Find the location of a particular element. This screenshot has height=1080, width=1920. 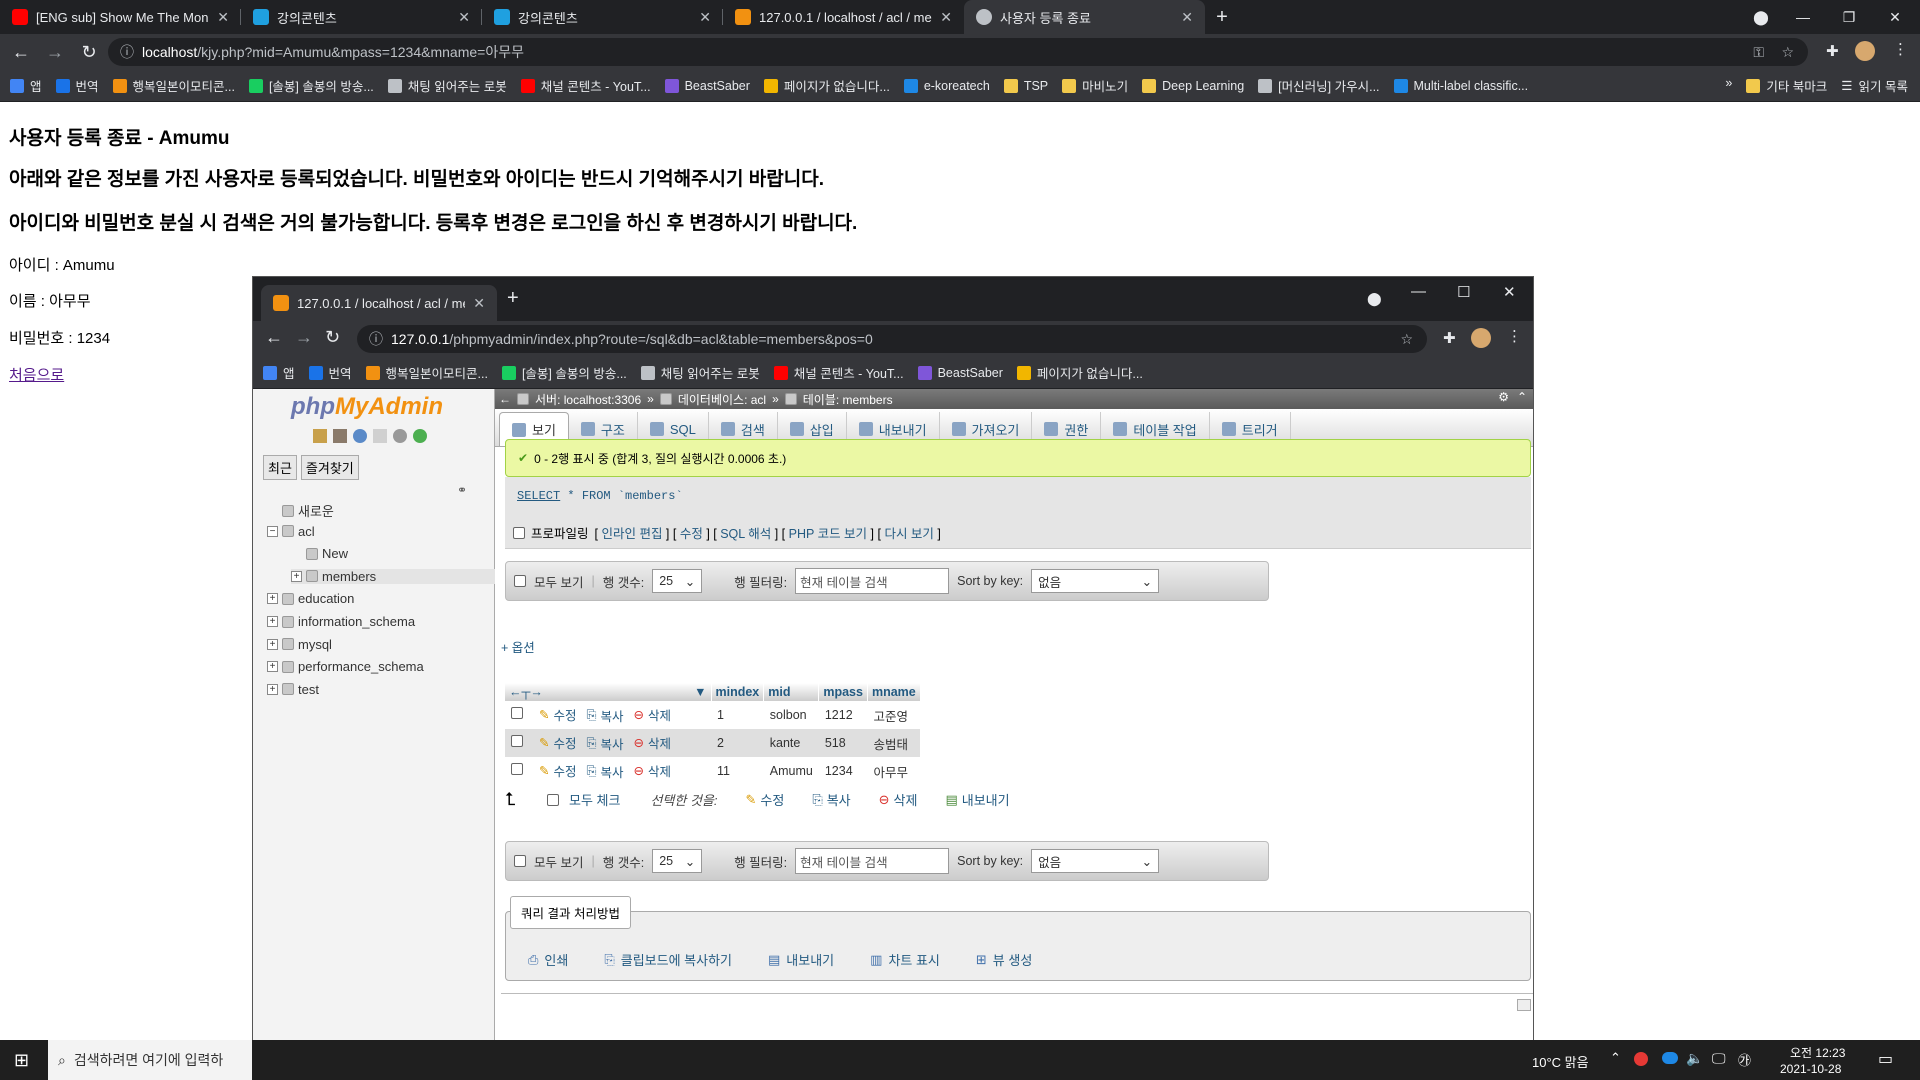

reload-nav-icon is located at coordinates (420, 436).